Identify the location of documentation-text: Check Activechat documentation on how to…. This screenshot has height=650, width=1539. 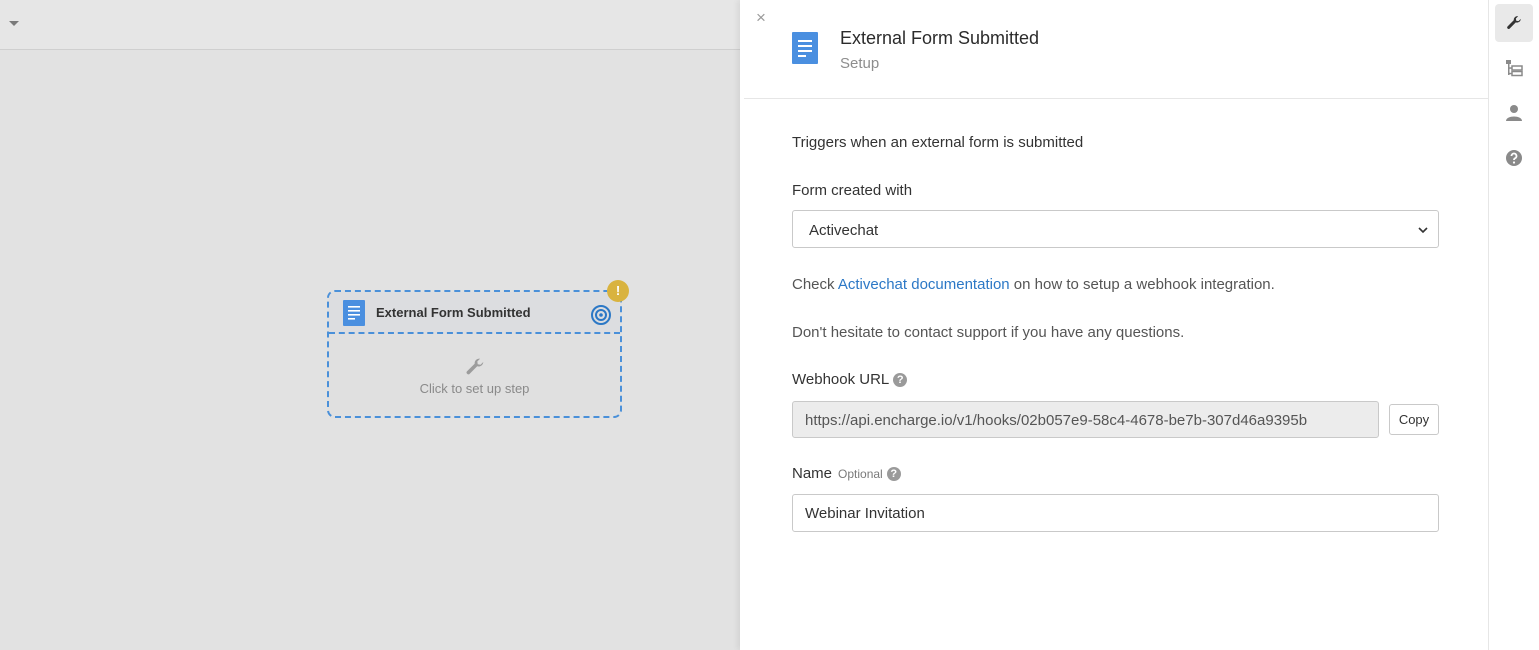
(1033, 284).